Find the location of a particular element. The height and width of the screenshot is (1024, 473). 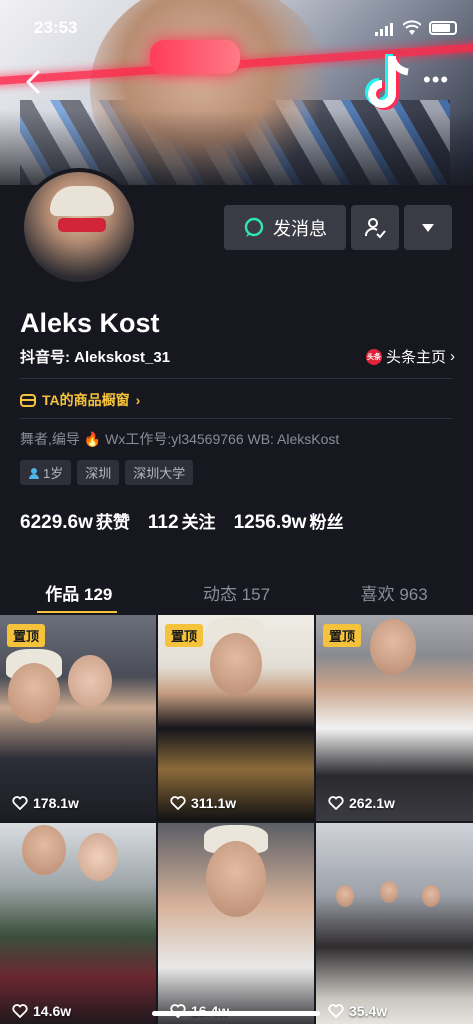

tag-label: 1岁 is located at coordinates (53, 473).